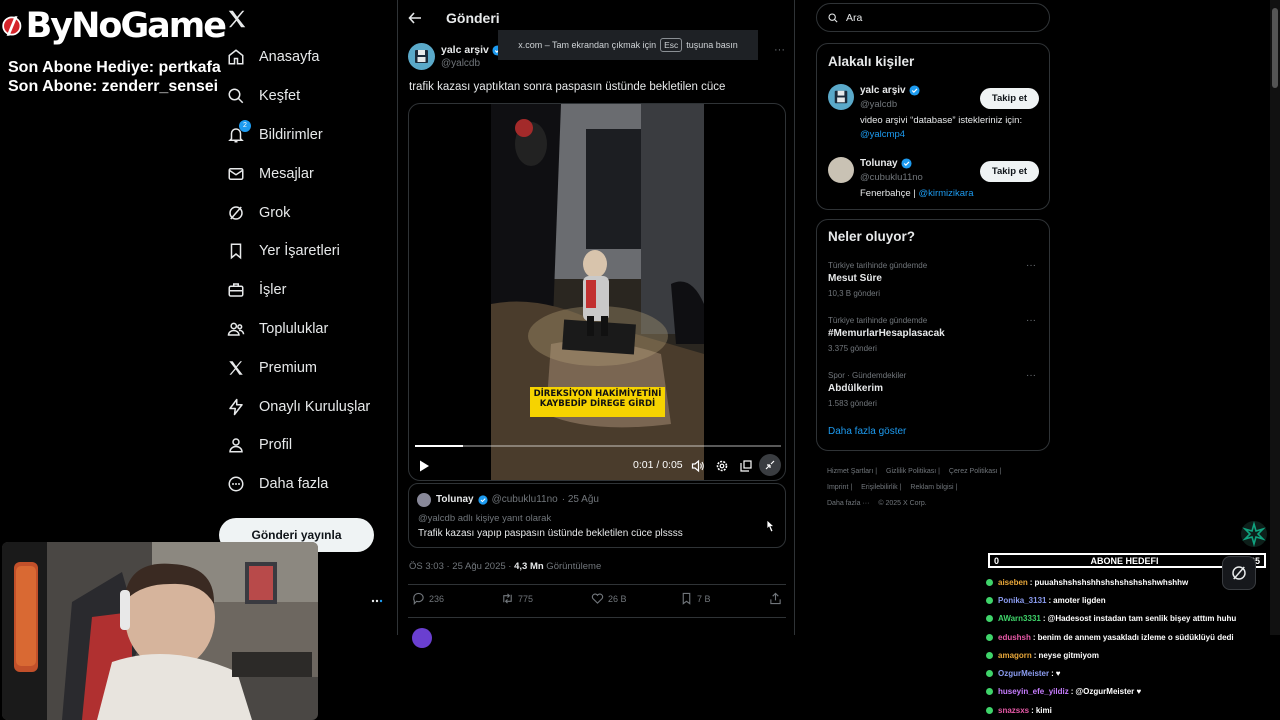  I want to click on post-timestamp: ÖS 3:03 · 25 Ağu 2025 ·, so click(461, 566).